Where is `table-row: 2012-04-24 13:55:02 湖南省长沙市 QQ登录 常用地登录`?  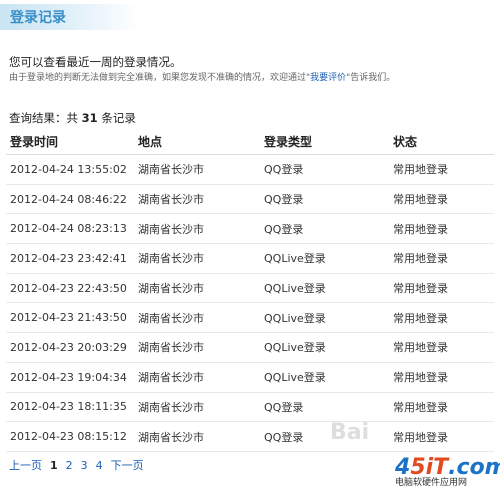 table-row: 2012-04-24 13:55:02 湖南省长沙市 QQ登录 常用地登录 is located at coordinates (250, 170).